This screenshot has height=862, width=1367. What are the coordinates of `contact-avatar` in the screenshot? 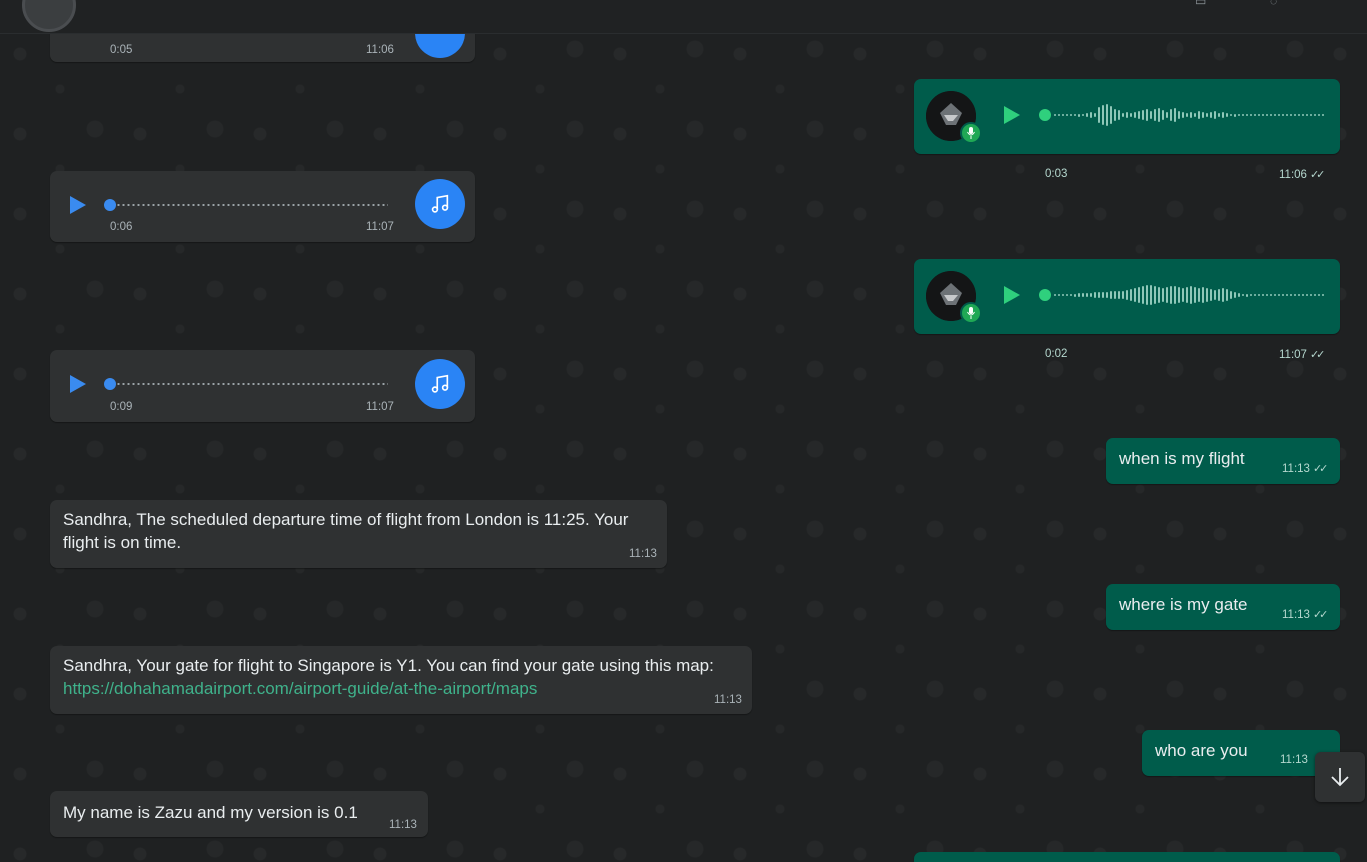 It's located at (49, 16).